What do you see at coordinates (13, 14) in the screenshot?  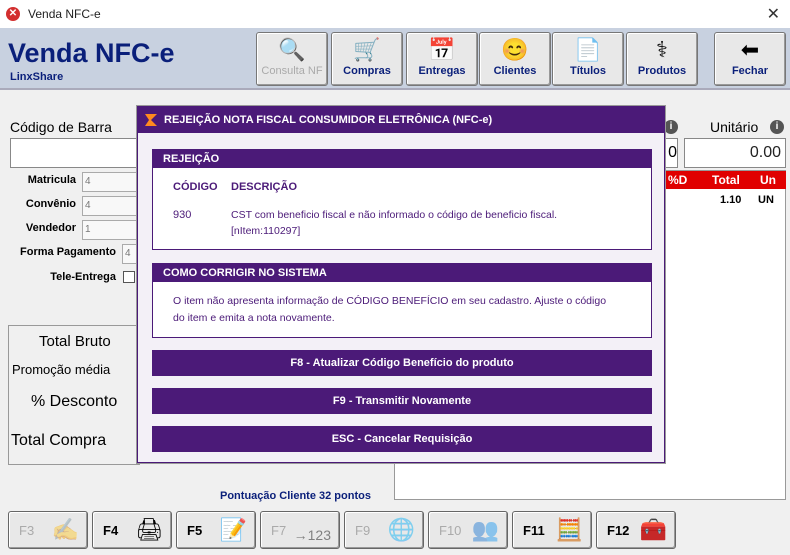 I see `app-logo-icon: ✕` at bounding box center [13, 14].